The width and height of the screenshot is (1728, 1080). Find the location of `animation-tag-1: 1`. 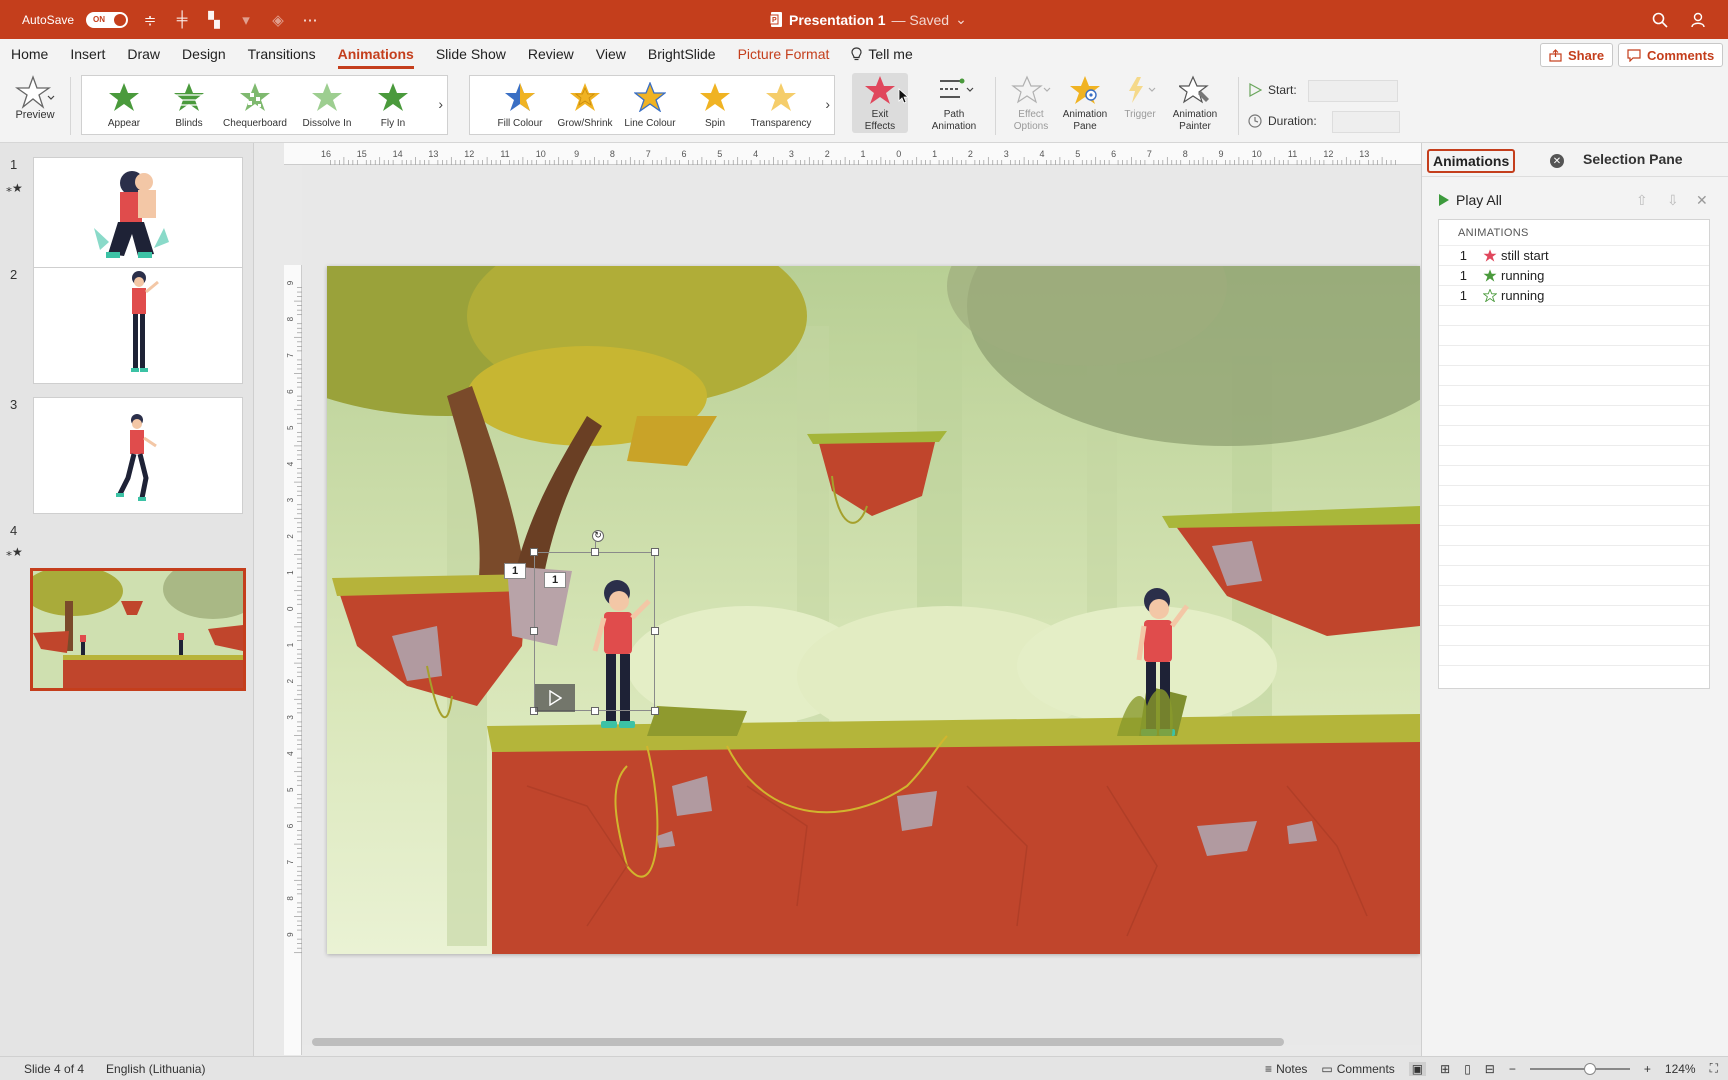

animation-tag-1: 1 is located at coordinates (515, 571).